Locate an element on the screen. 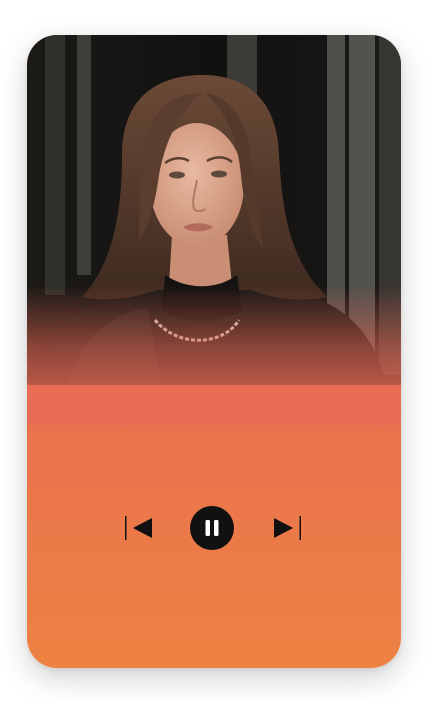 Image resolution: width=428 pixels, height=704 pixels. pause-button is located at coordinates (212, 528).